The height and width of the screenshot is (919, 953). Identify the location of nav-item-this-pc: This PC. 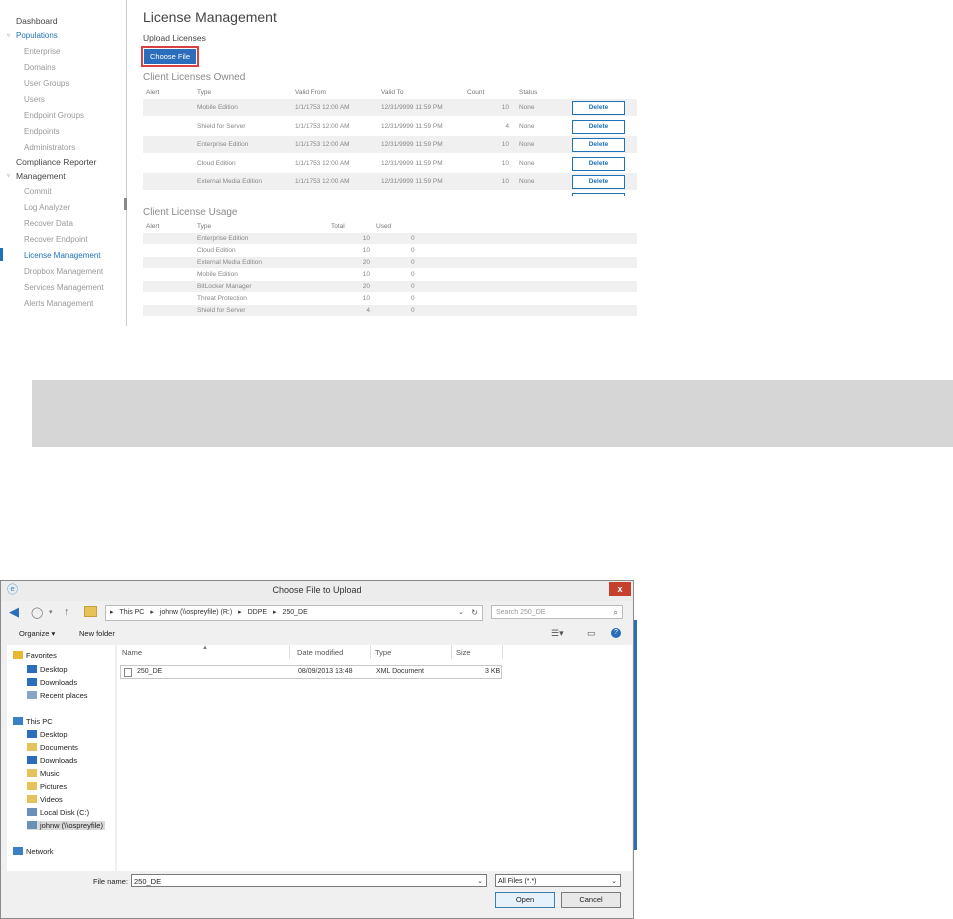
(33, 721).